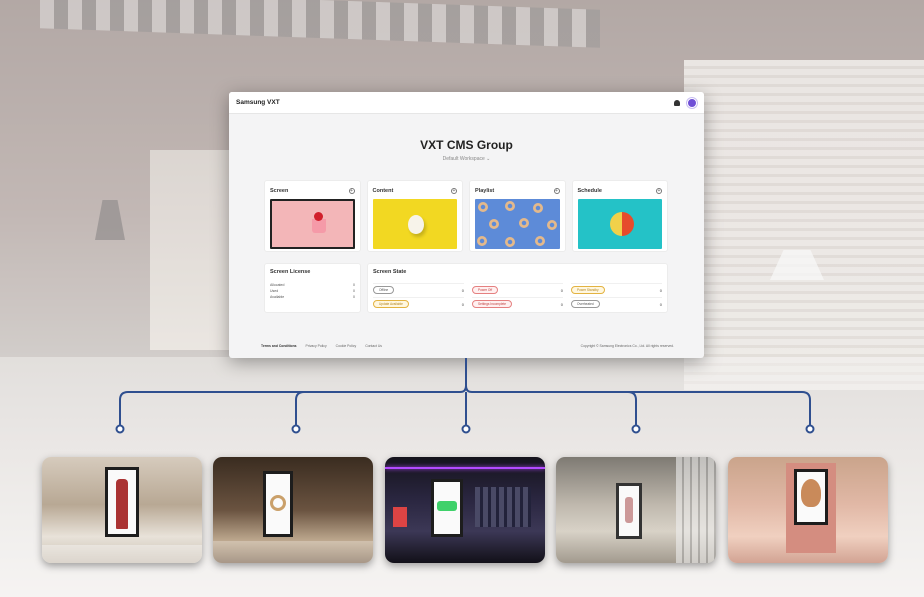 The width and height of the screenshot is (924, 597). I want to click on kids-mall-display-photo, so click(808, 510).